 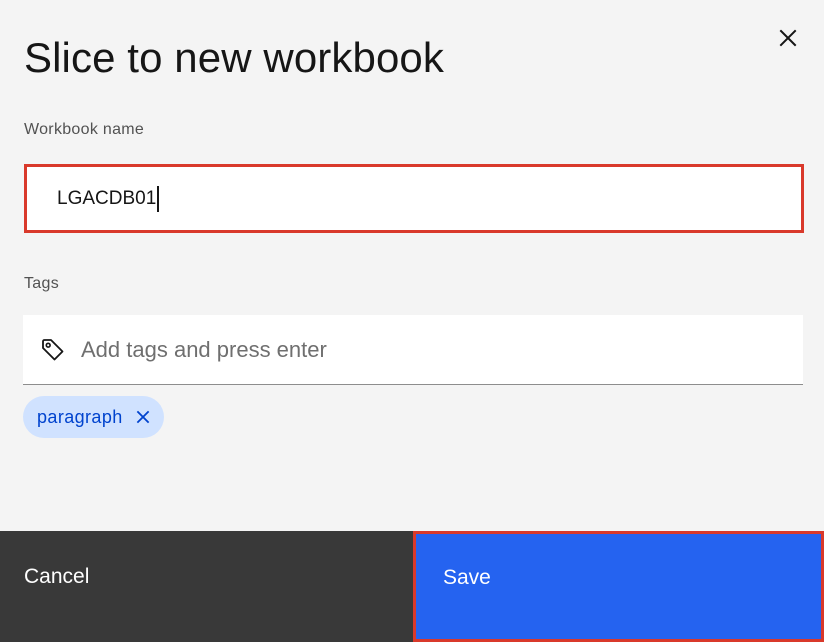 I want to click on workbook-name-value: LGACDB01, so click(x=107, y=198).